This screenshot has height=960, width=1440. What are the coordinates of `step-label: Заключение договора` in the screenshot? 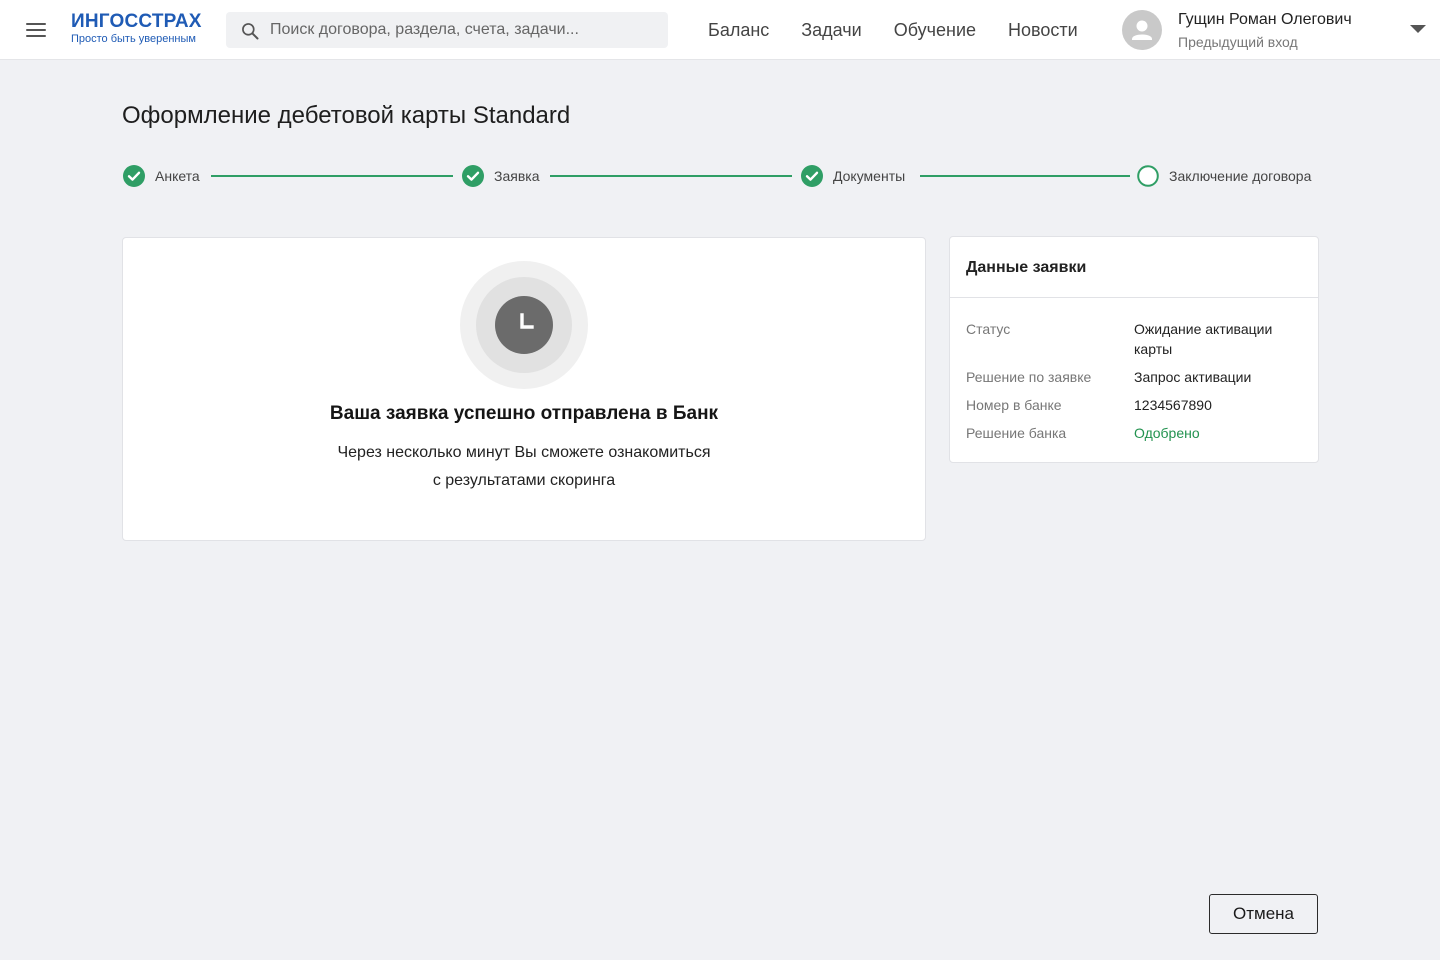 It's located at (1240, 176).